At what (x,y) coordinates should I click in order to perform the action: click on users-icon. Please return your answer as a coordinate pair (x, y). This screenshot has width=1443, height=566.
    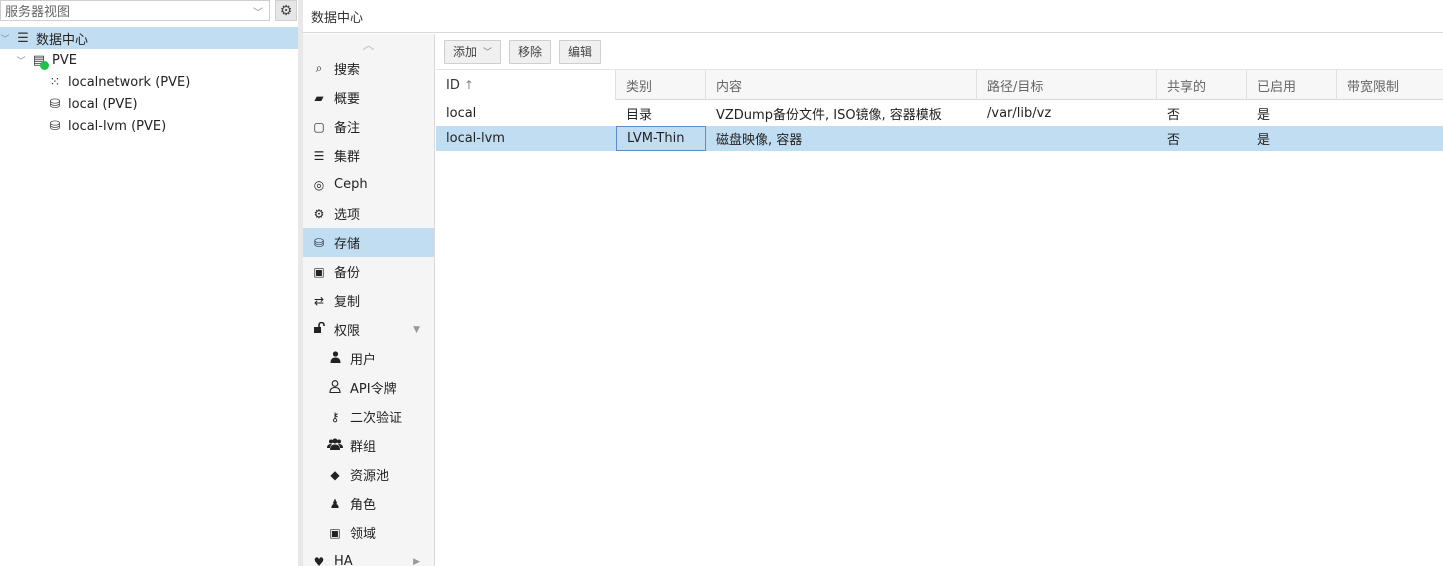
    Looking at the image, I should click on (335, 445).